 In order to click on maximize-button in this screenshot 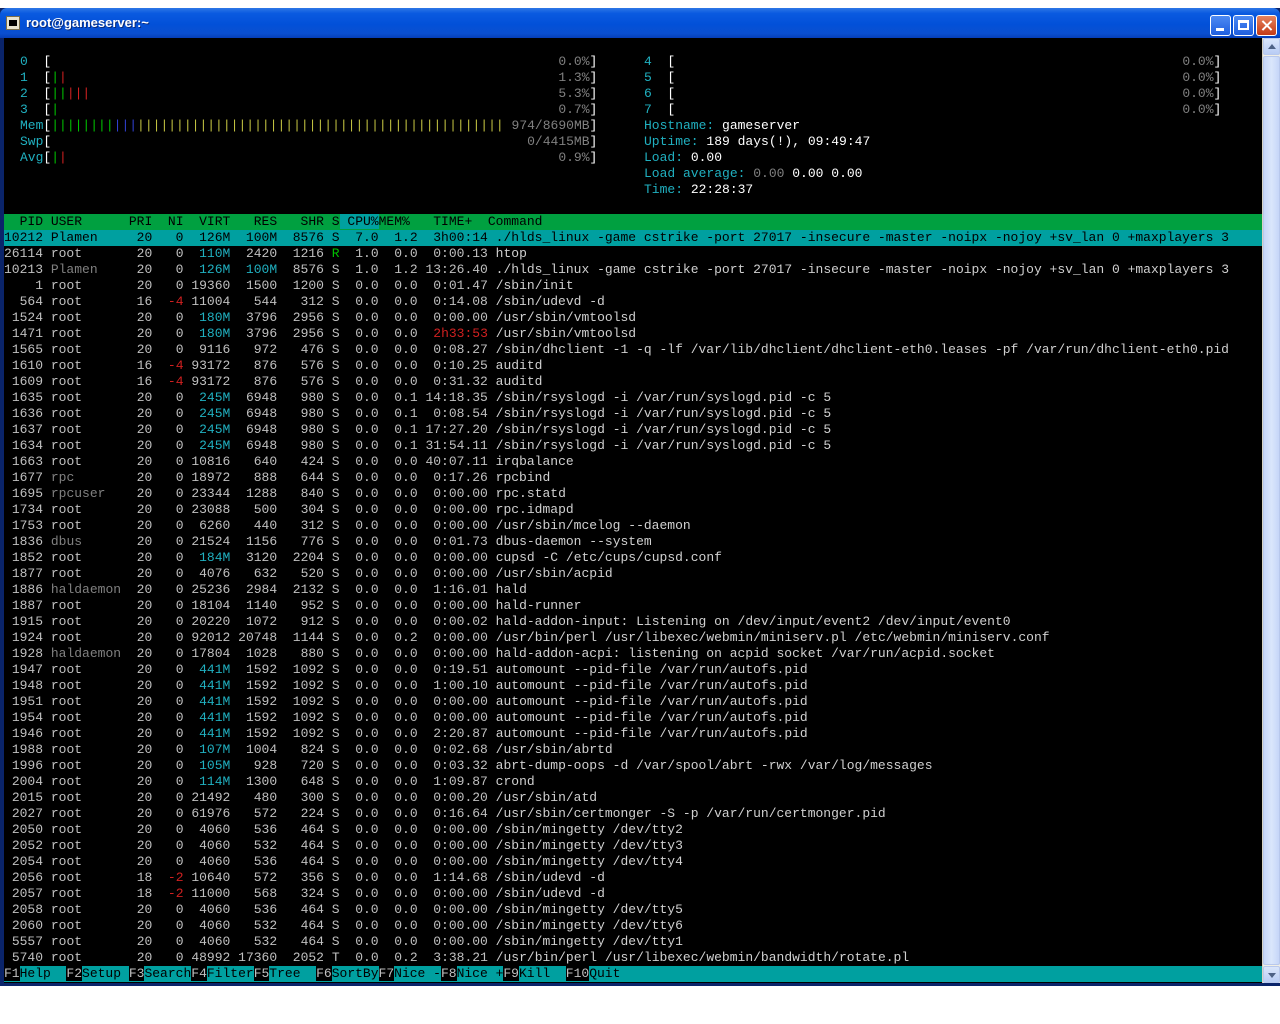, I will do `click(1243, 25)`.